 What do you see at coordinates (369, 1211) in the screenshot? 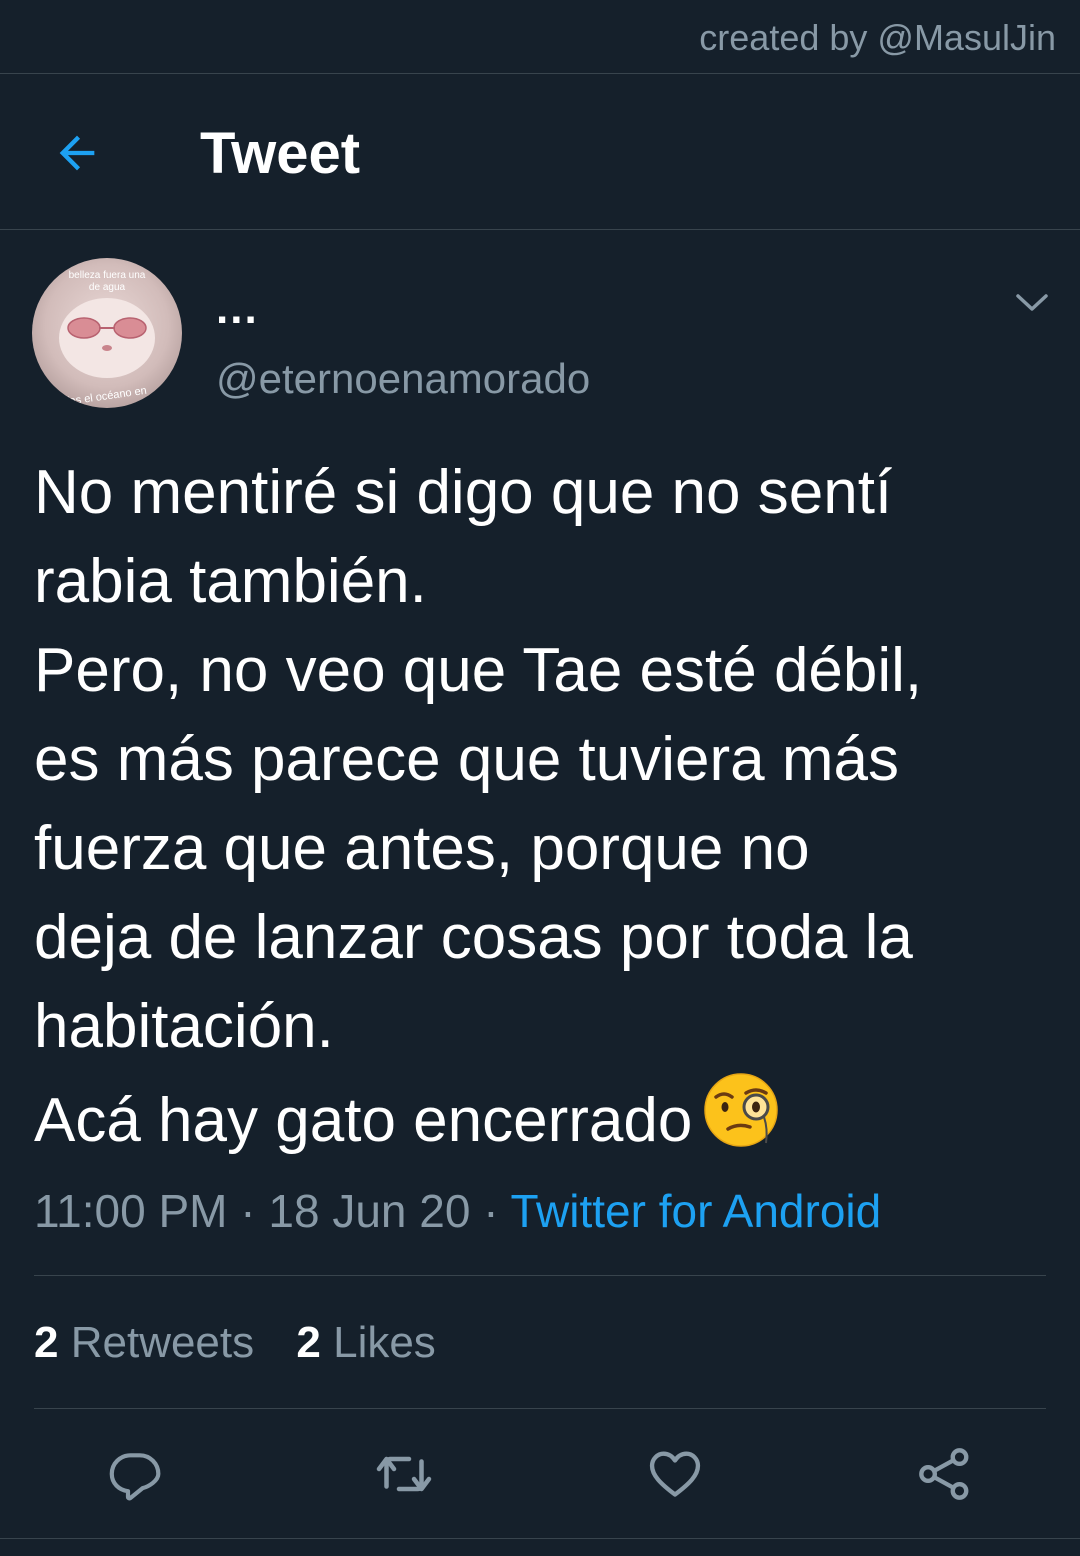
I see `tweet-date: 18 Jun 20` at bounding box center [369, 1211].